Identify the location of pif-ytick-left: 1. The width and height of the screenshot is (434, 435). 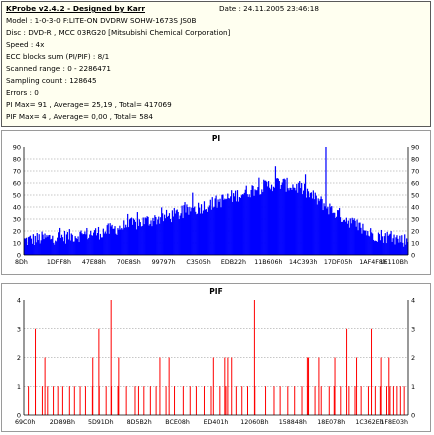
(19, 387).